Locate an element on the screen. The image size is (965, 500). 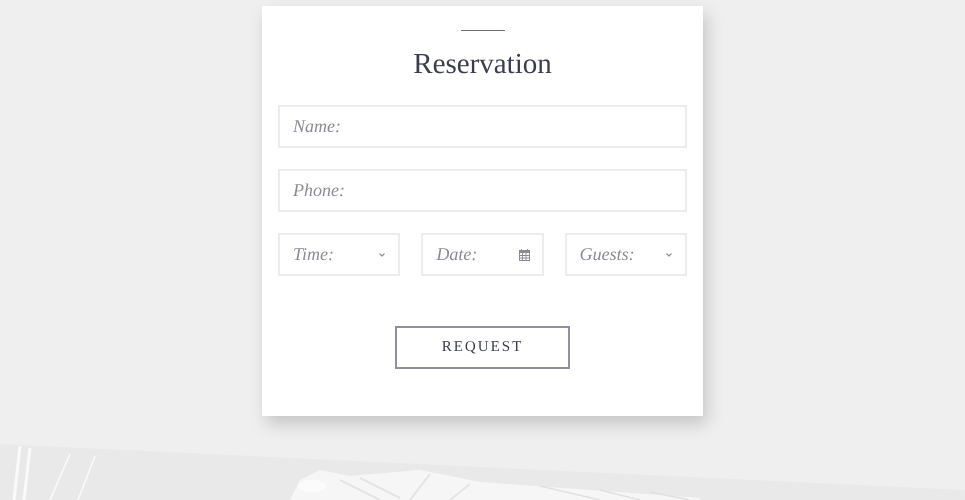
input-field: Phone: is located at coordinates (482, 190).